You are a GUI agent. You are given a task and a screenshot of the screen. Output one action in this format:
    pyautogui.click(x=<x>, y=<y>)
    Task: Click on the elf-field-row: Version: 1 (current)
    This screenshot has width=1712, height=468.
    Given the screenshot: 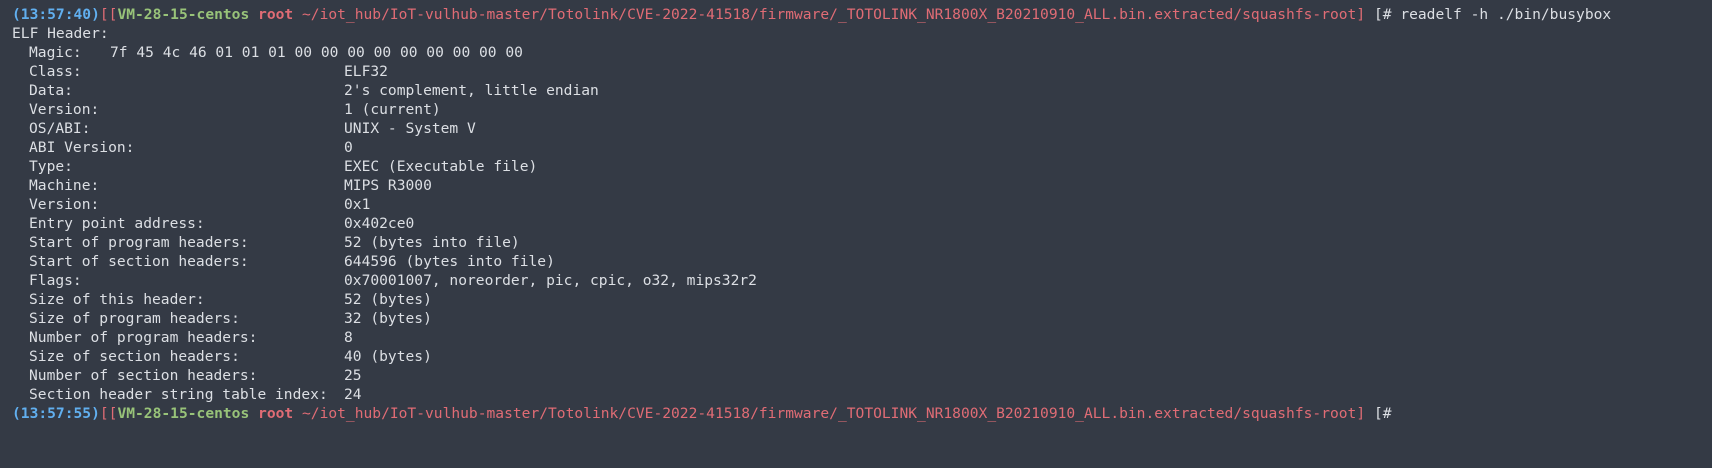 What is the action you would take?
    pyautogui.click(x=862, y=109)
    